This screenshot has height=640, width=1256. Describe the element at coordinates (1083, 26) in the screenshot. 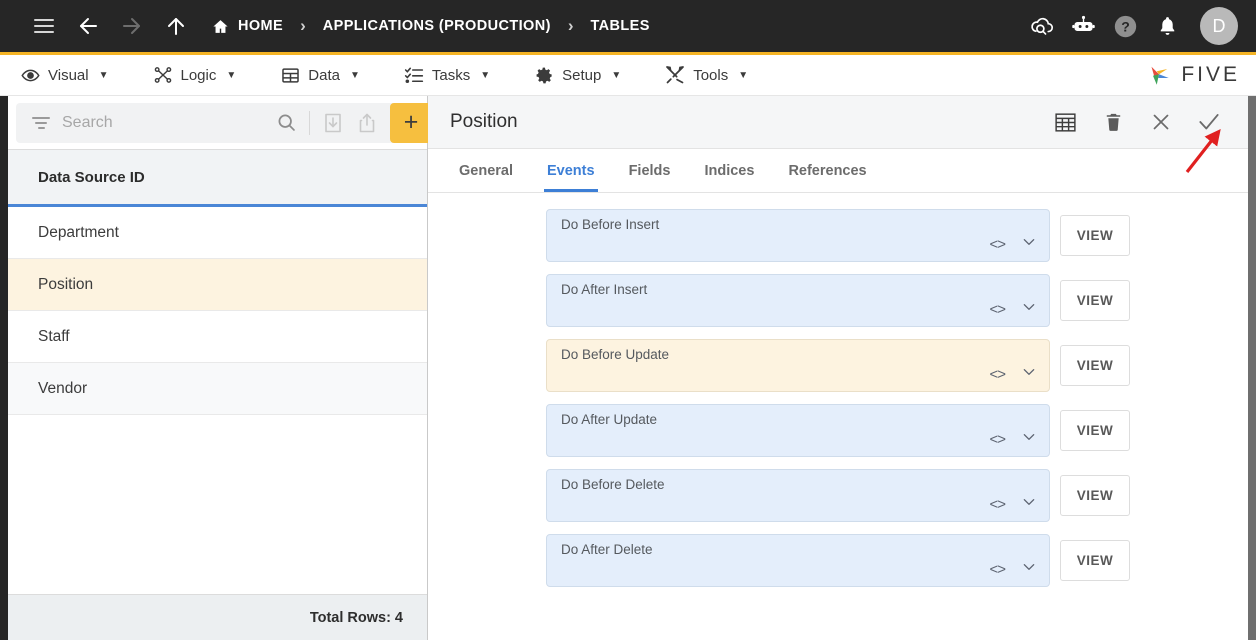

I see `robot-icon` at that location.